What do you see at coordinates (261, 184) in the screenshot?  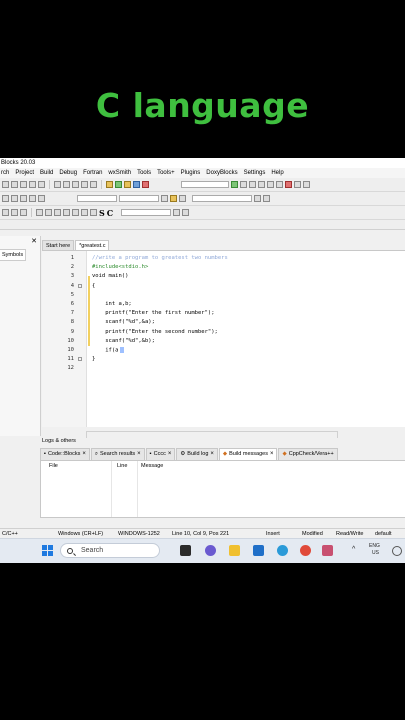 I see `debug-step-into-icon` at bounding box center [261, 184].